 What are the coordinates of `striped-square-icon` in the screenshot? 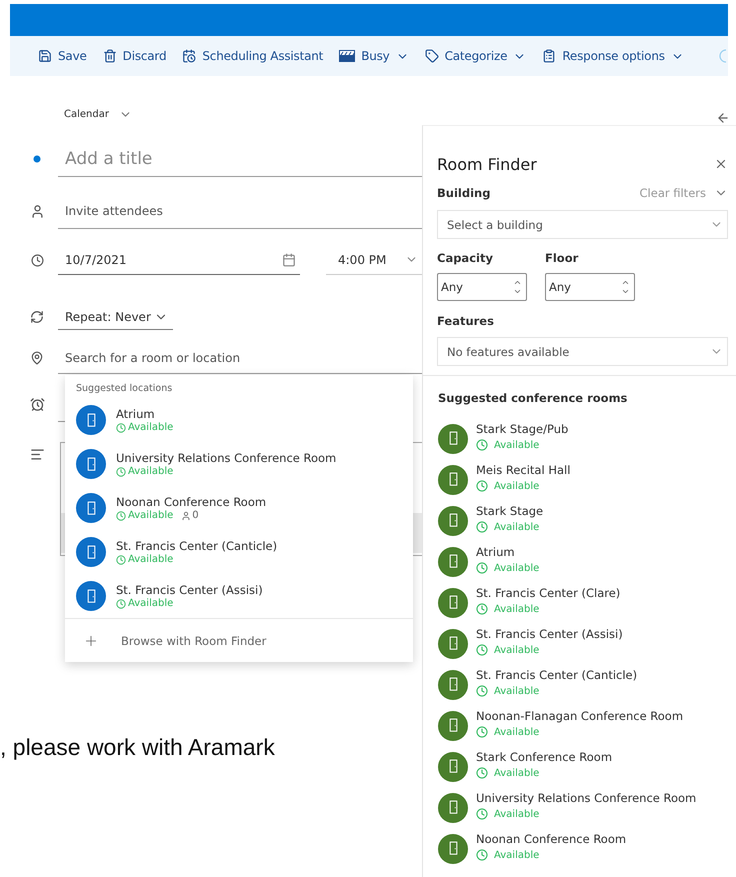 It's located at (347, 56).